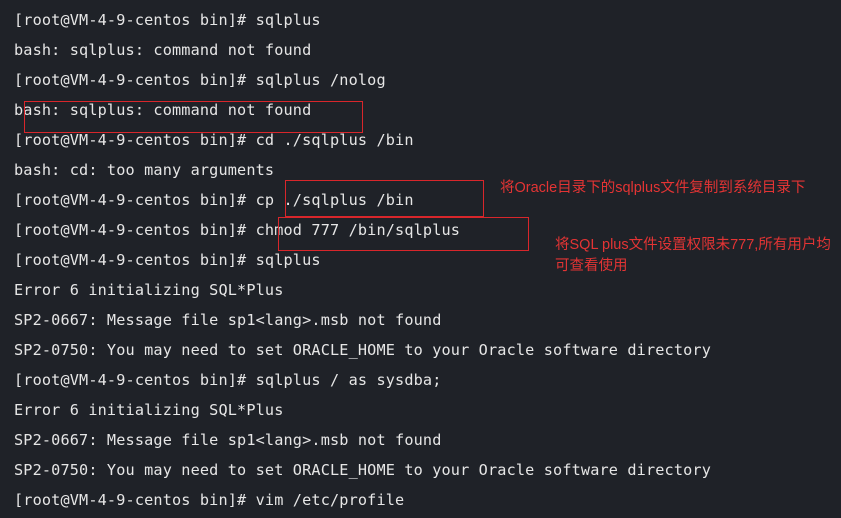 The width and height of the screenshot is (841, 518). I want to click on terminal-line: [root@VM-4-9-centos bin]# sqlplus /nolog, so click(200, 80).